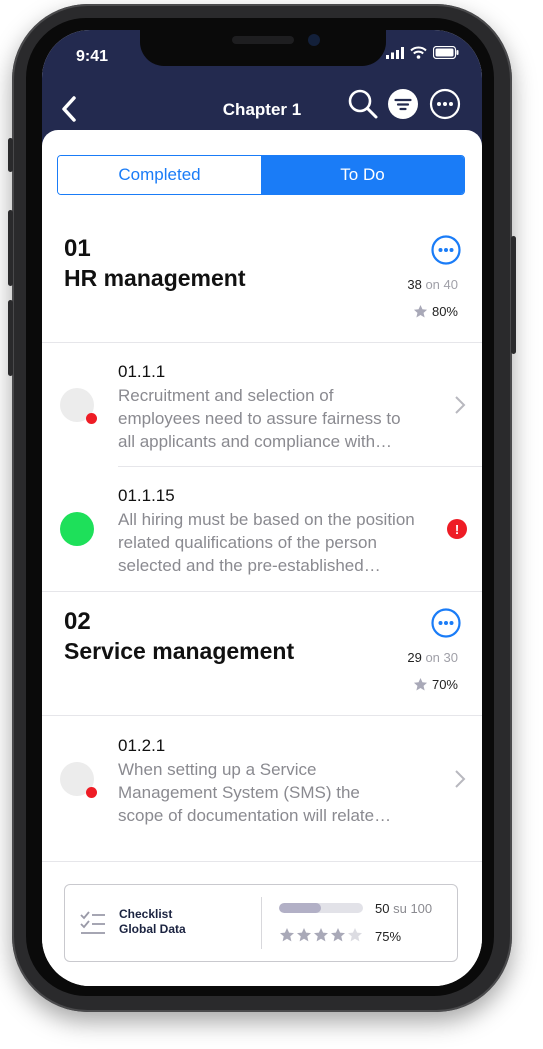  I want to click on section-progress-count: 29 on 30, so click(432, 657).